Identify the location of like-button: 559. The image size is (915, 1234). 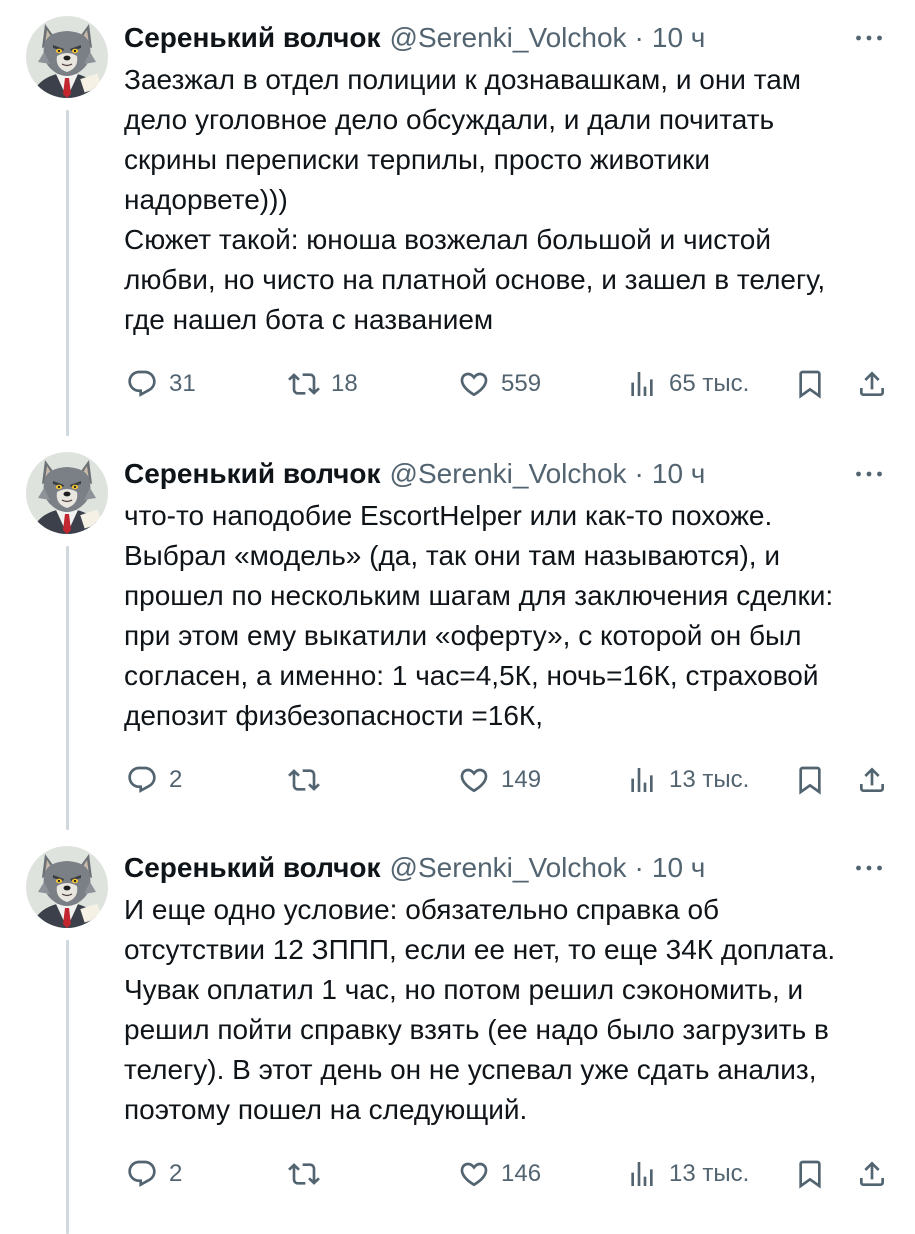
(499, 384).